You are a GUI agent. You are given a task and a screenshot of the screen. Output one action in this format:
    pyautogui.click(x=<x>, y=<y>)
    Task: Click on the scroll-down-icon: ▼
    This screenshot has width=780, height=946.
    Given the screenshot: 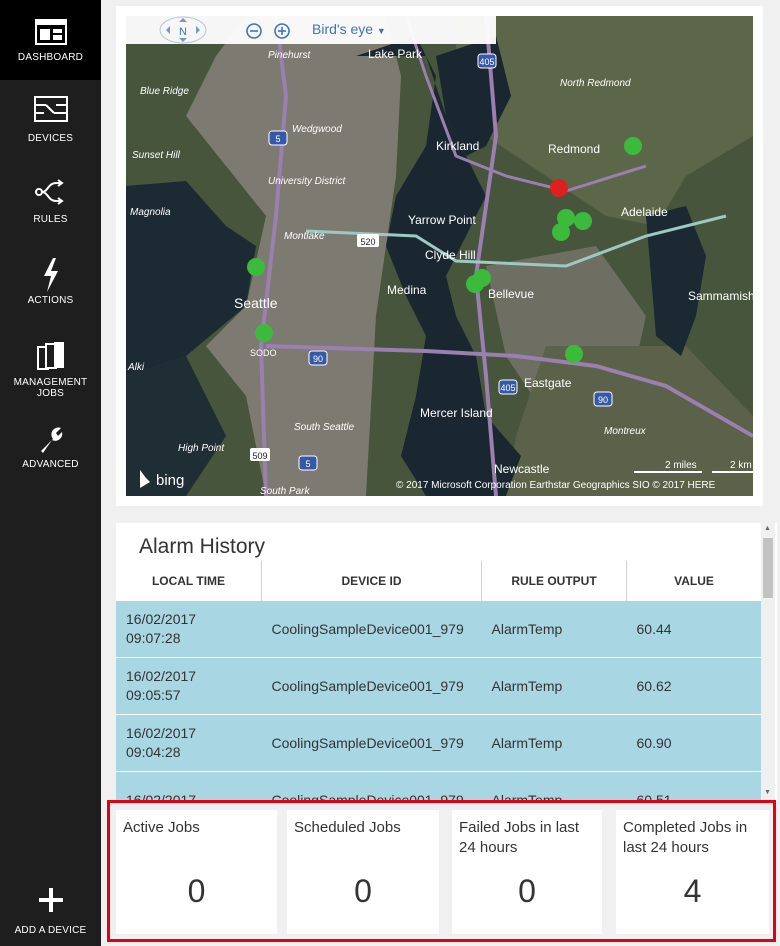 What is the action you would take?
    pyautogui.click(x=767, y=792)
    